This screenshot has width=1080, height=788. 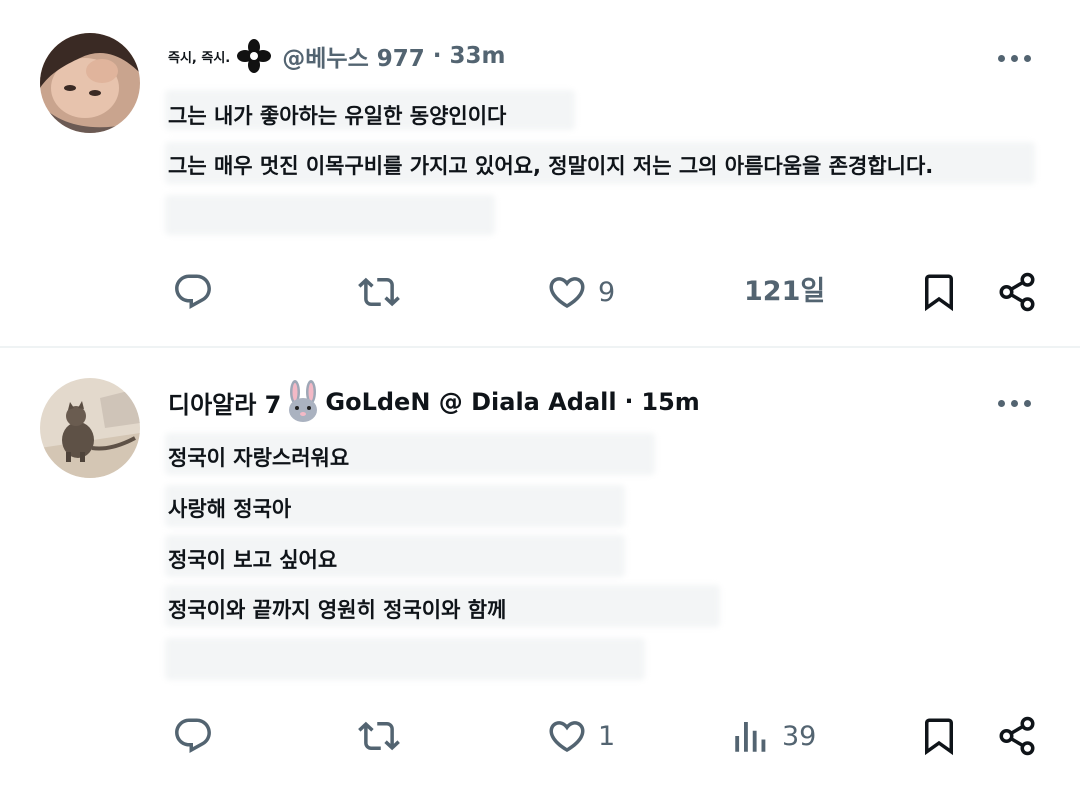 What do you see at coordinates (773, 736) in the screenshot?
I see `views-button: 39` at bounding box center [773, 736].